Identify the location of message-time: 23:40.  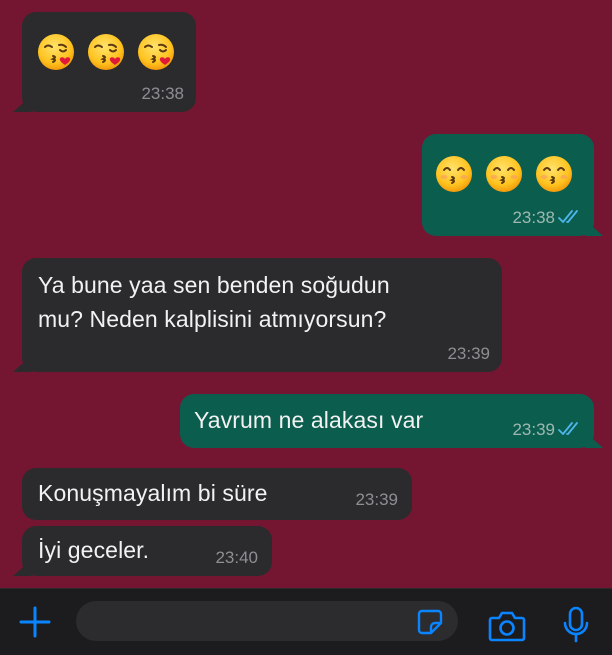
(236, 557).